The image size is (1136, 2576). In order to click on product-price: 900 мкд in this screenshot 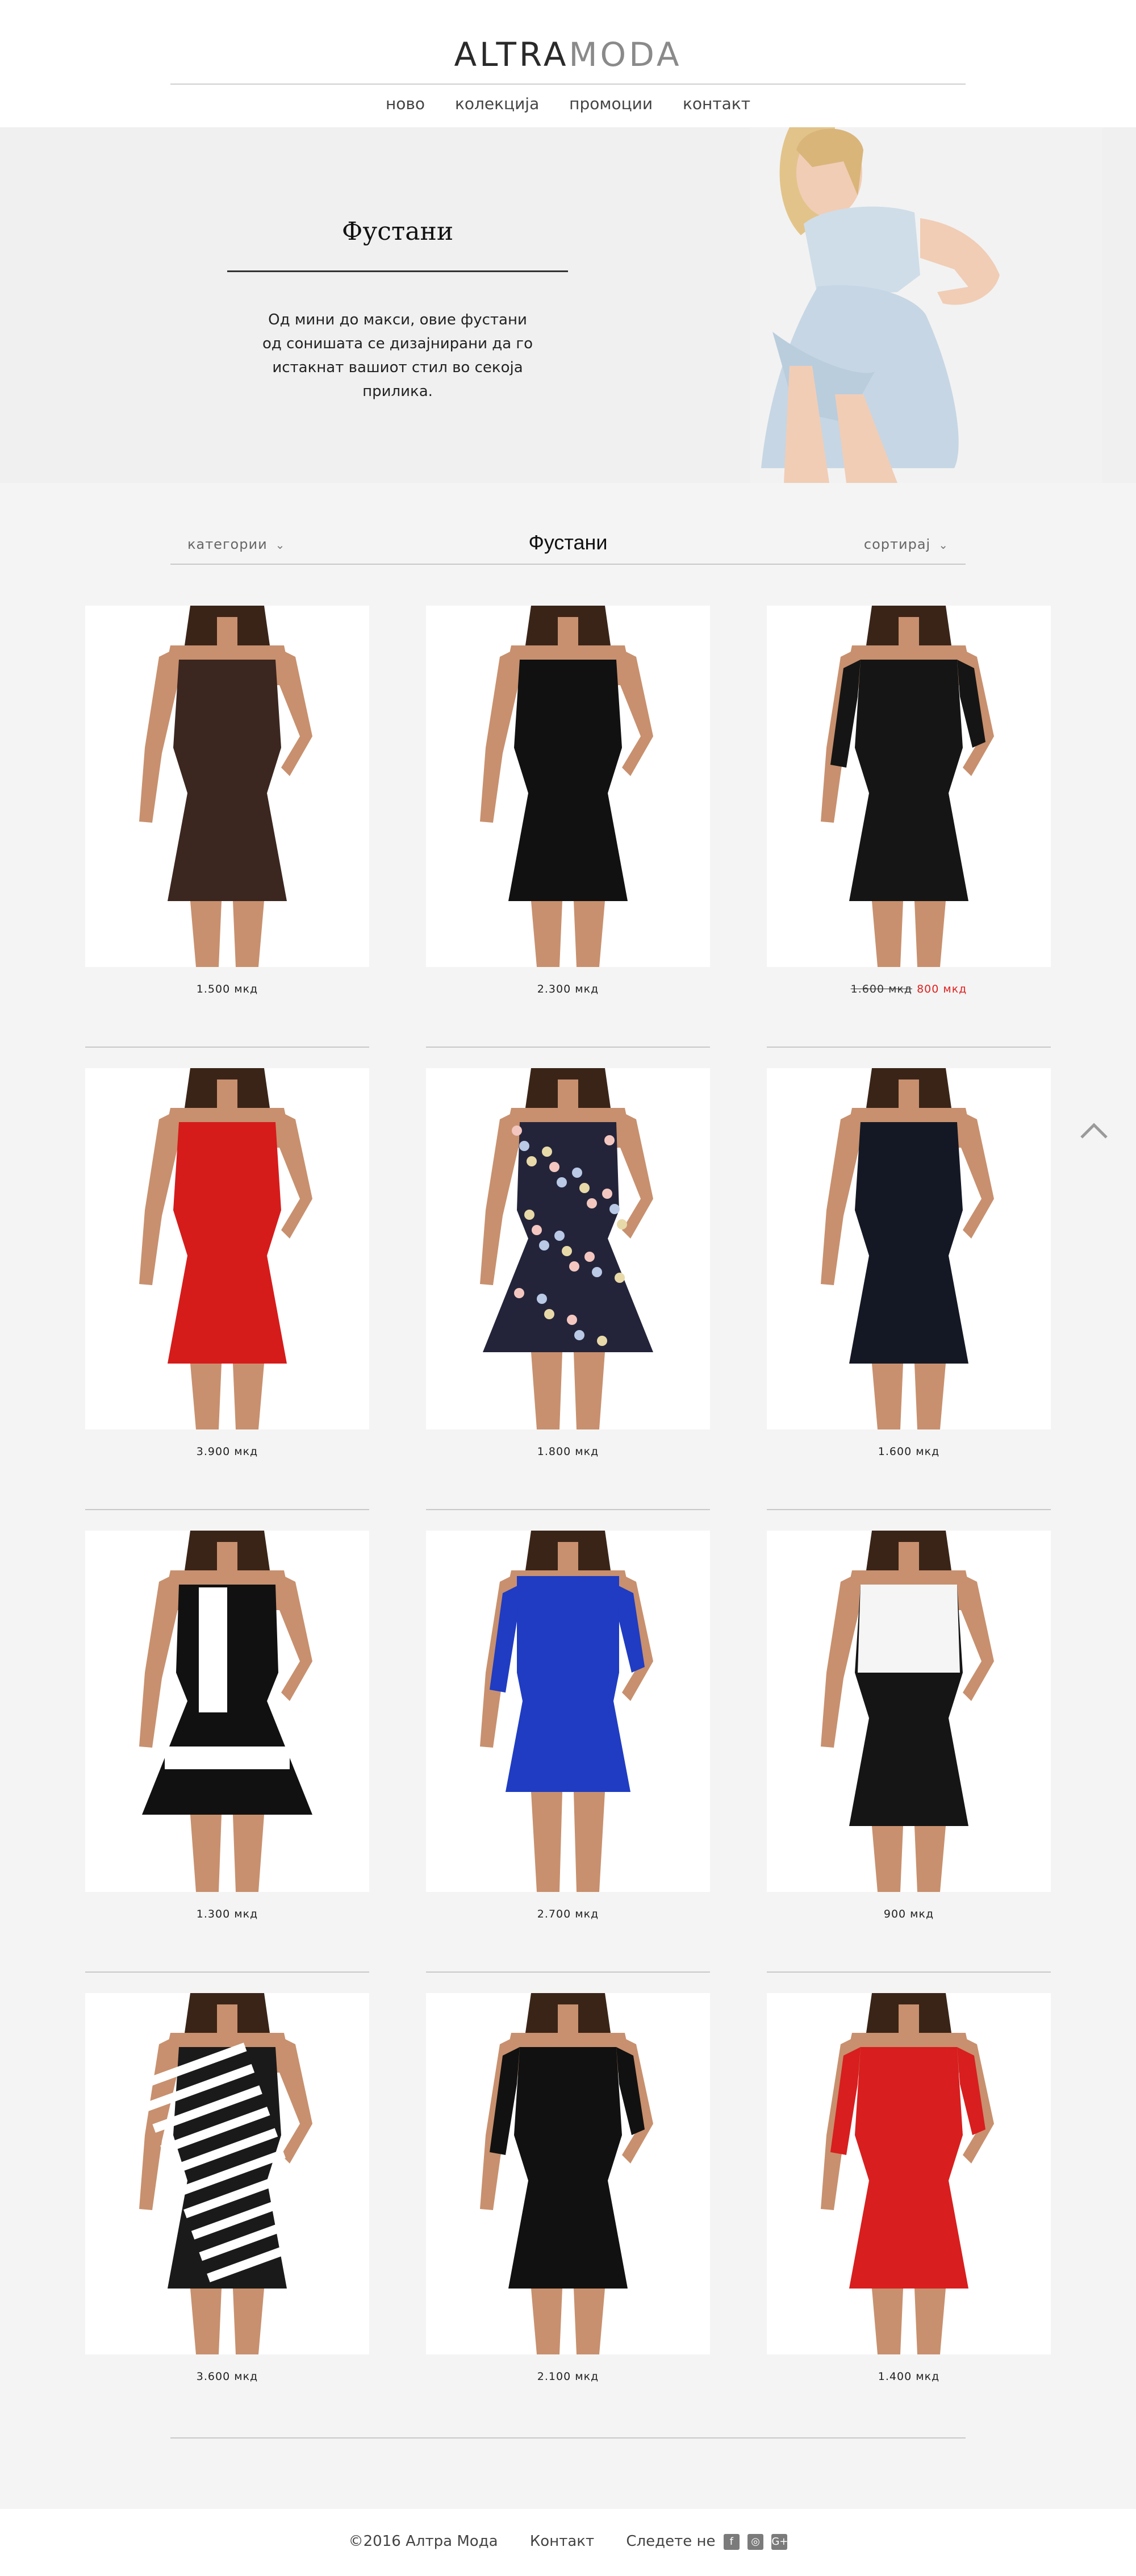, I will do `click(908, 1914)`.